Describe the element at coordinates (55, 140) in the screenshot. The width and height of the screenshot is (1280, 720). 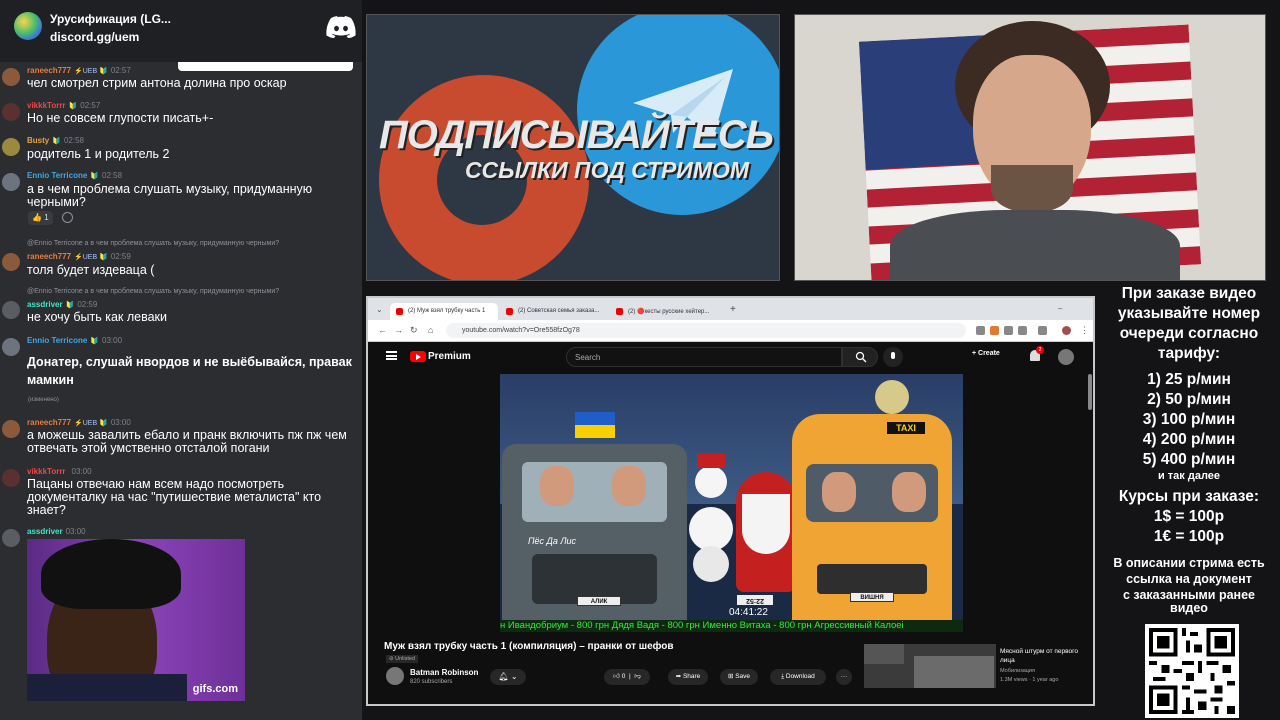
I see `message-meta: Busty 🔰 02:58` at that location.